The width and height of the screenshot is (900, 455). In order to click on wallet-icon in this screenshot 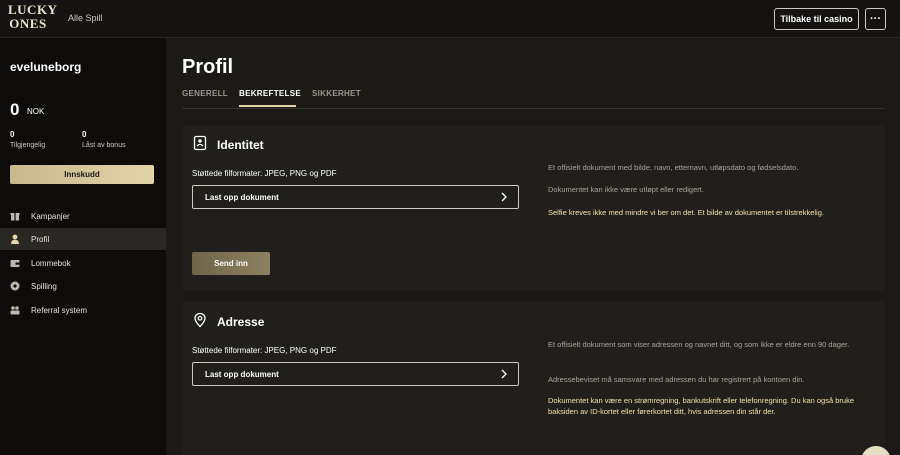, I will do `click(15, 263)`.